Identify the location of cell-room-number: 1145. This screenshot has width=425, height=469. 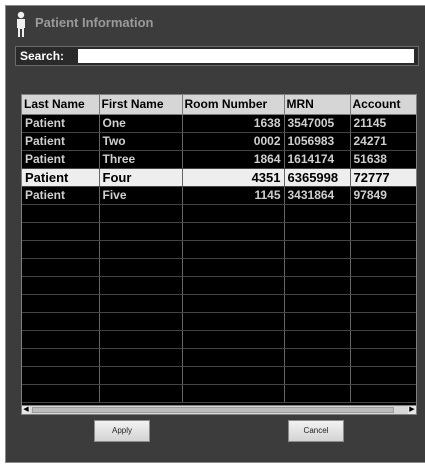
(233, 195).